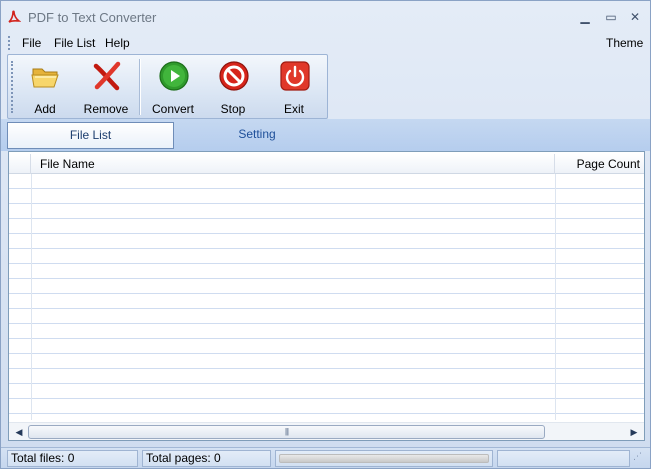  What do you see at coordinates (12, 87) in the screenshot?
I see `toolbar-grip` at bounding box center [12, 87].